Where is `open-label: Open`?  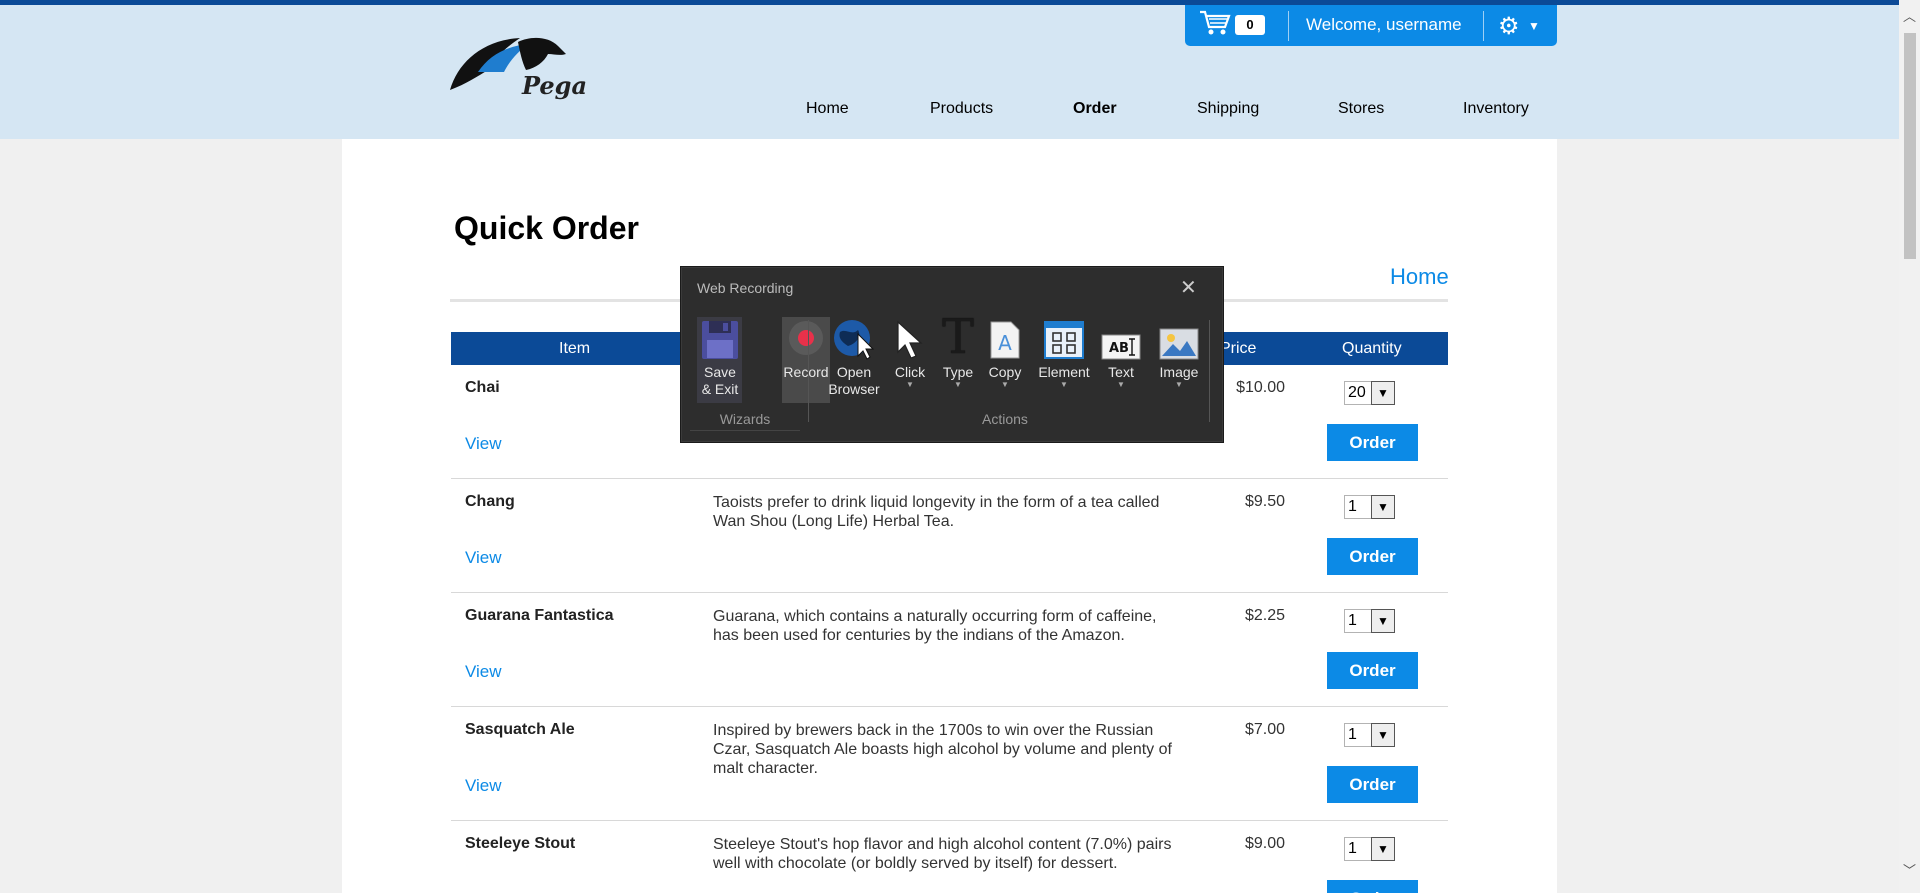 open-label: Open is located at coordinates (854, 372).